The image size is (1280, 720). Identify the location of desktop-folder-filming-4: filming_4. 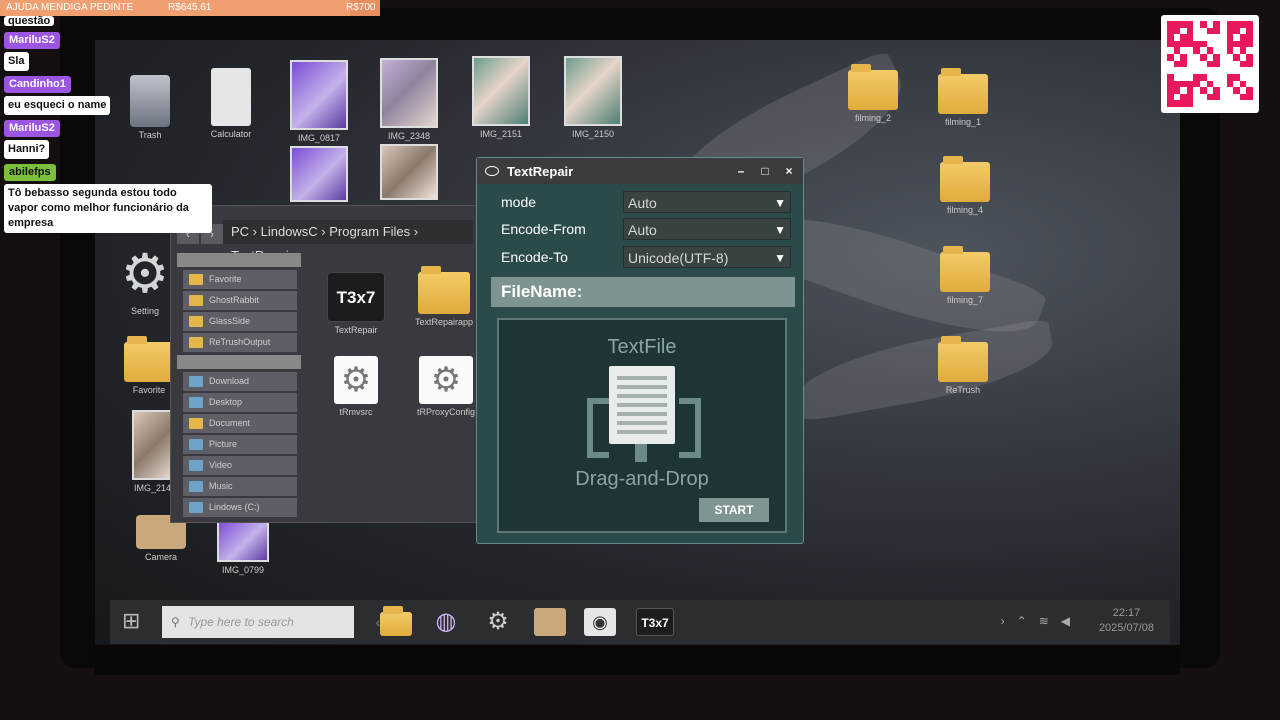
(965, 185).